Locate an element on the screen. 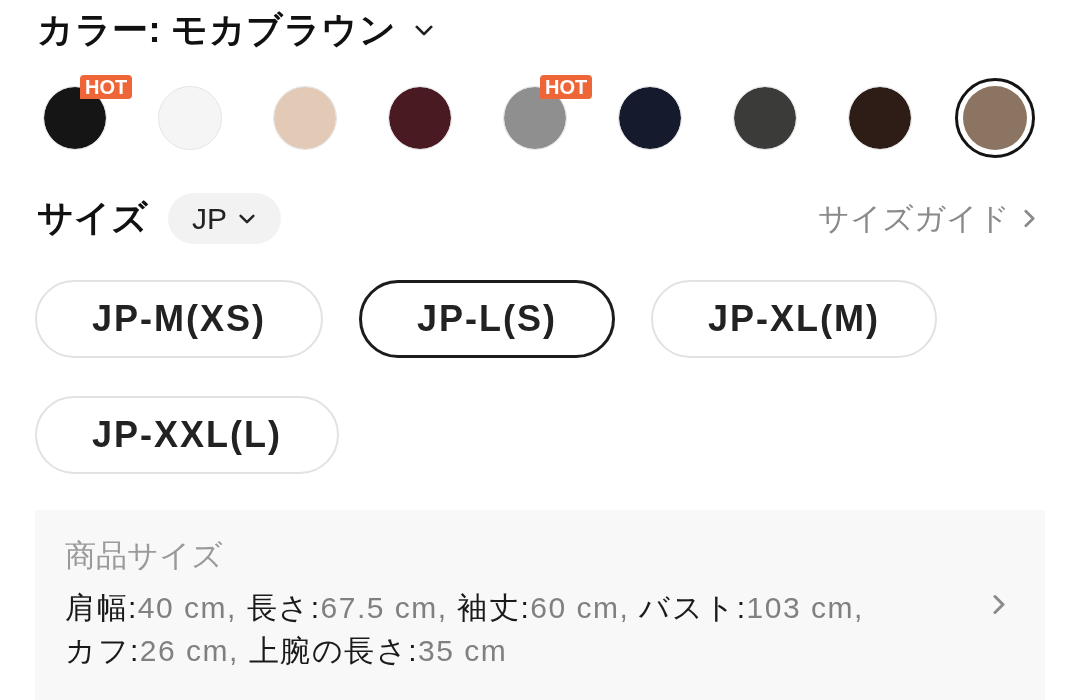  panel-title: 商品サイズ is located at coordinates (144, 556).